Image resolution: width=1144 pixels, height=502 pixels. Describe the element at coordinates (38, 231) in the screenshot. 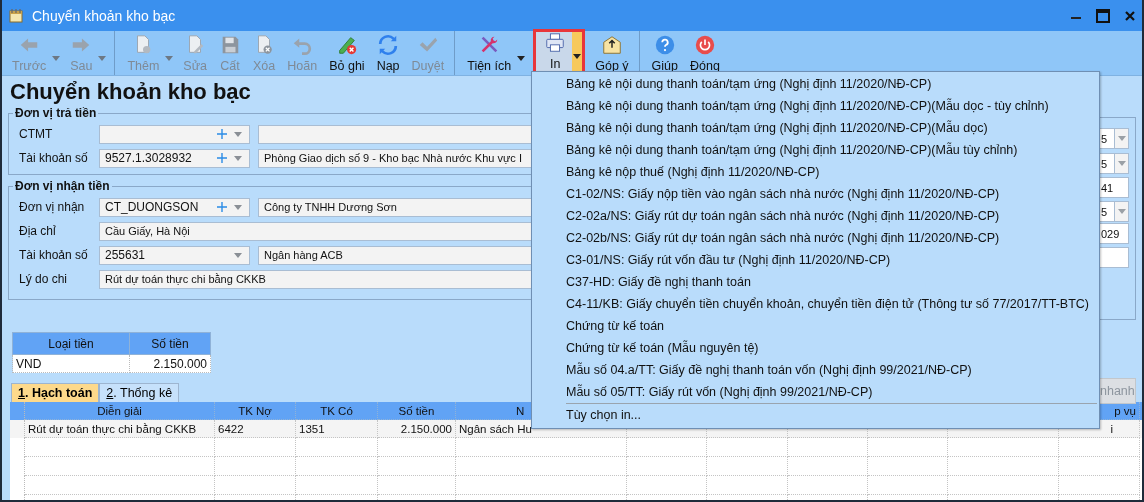

I see `field-label: Địa chỉ` at that location.